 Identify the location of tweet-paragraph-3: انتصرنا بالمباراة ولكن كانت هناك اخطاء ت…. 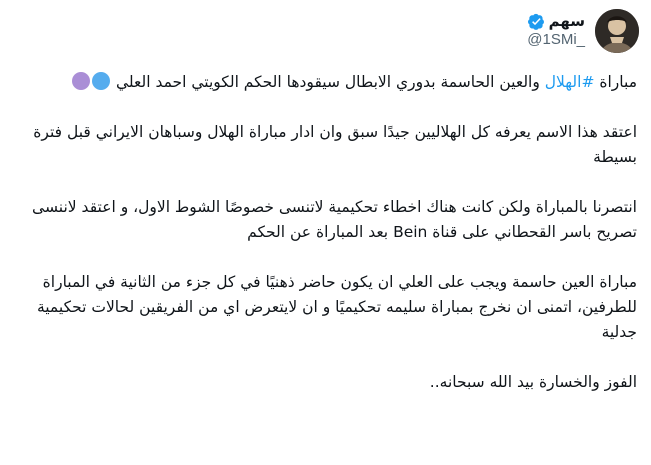
(334, 219).